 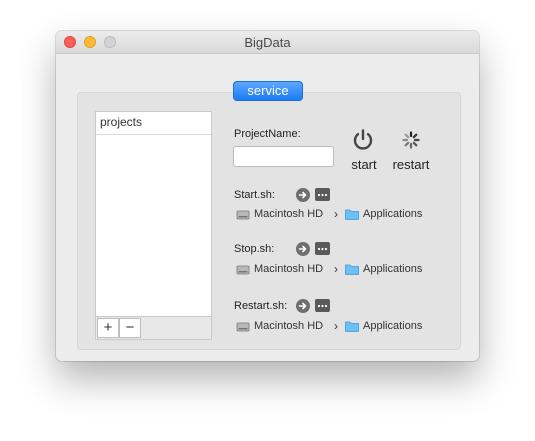 I want to click on projects-list: projects, so click(x=153, y=214).